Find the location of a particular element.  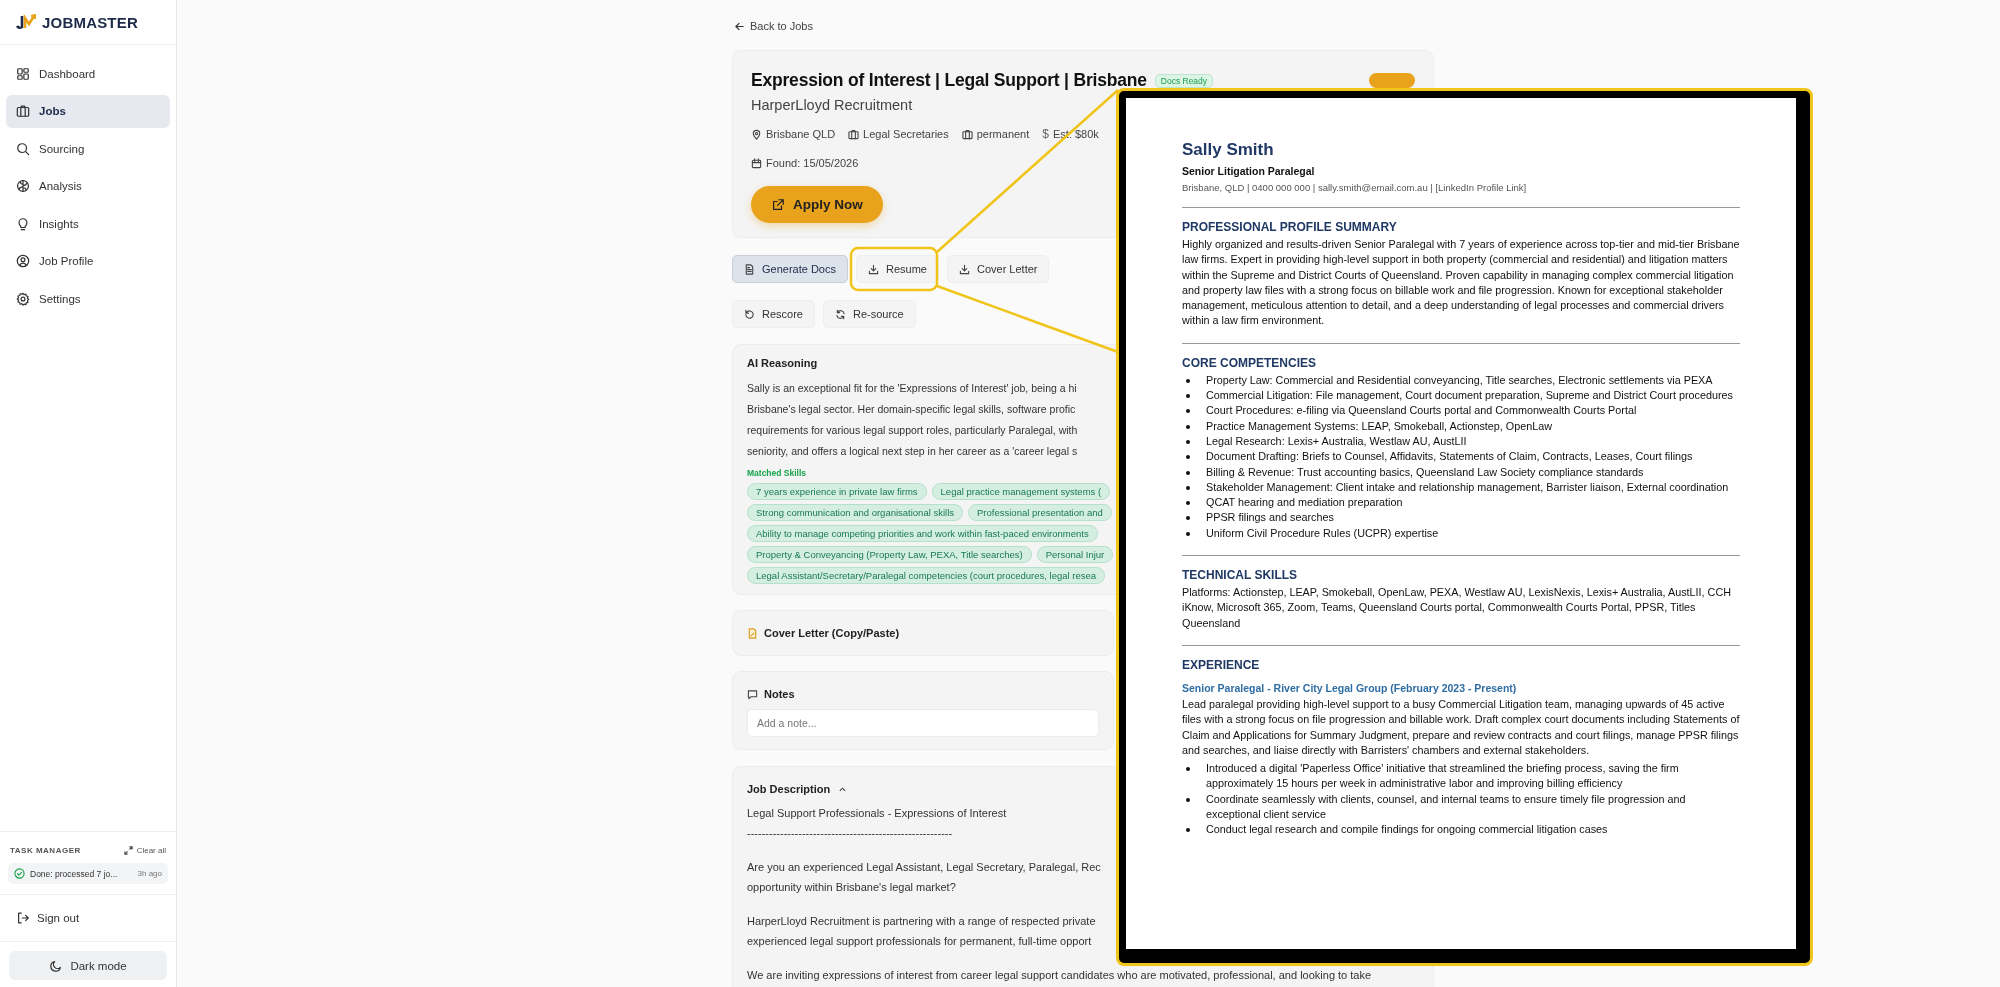

resume-section-heading: TECHNICAL SKILLS is located at coordinates (1240, 575).